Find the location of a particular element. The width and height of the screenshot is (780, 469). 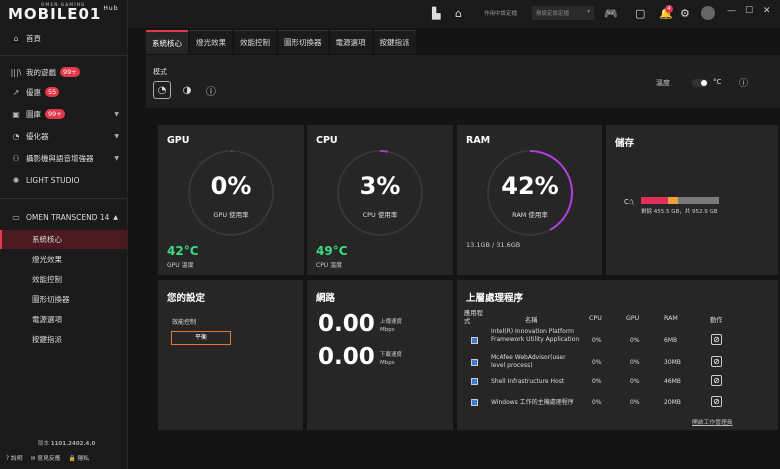

version-info: 版本 1101.2402.4.0 is located at coordinates (66, 443).